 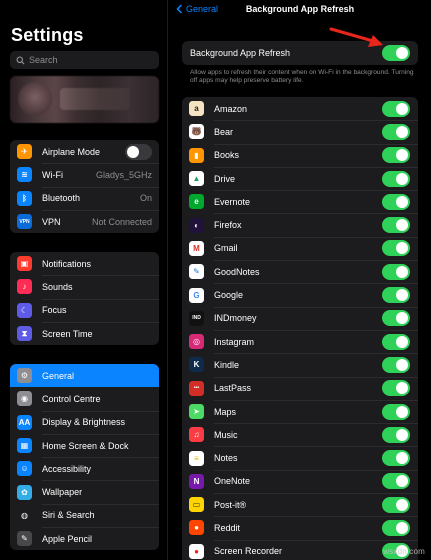 I want to click on sidebar-item-label: Sounds, so click(x=57, y=286).